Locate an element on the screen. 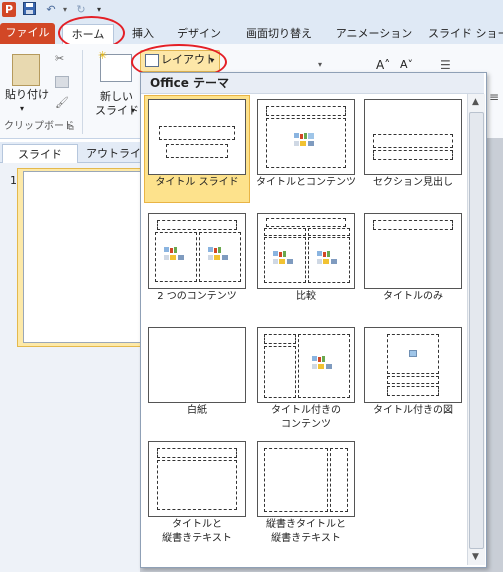 The height and width of the screenshot is (572, 503). layout-label: タイトル スライド is located at coordinates (197, 182).